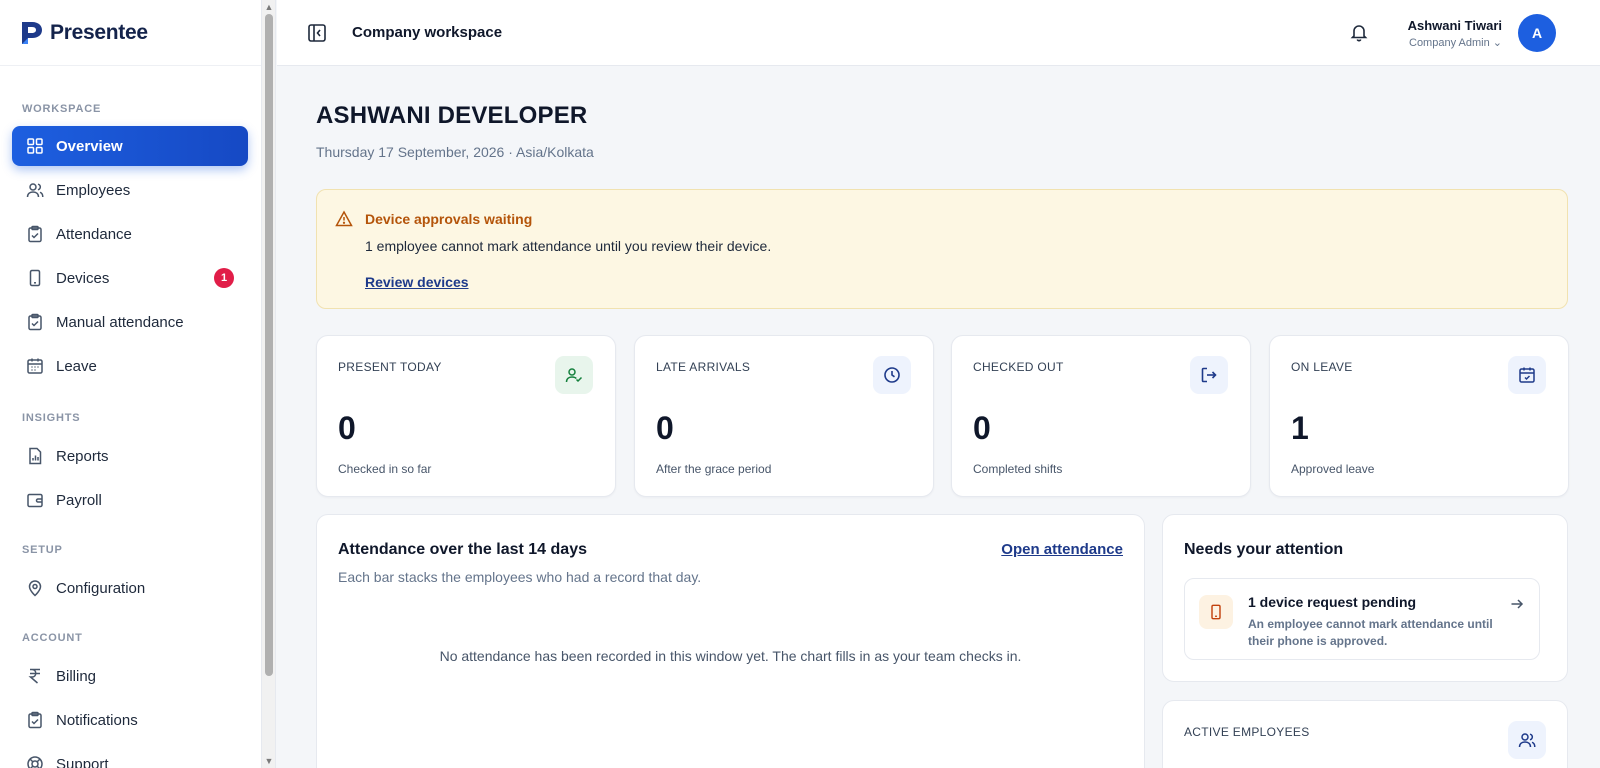 The width and height of the screenshot is (1600, 768). I want to click on sidebar-item-label: Employees, so click(93, 190).